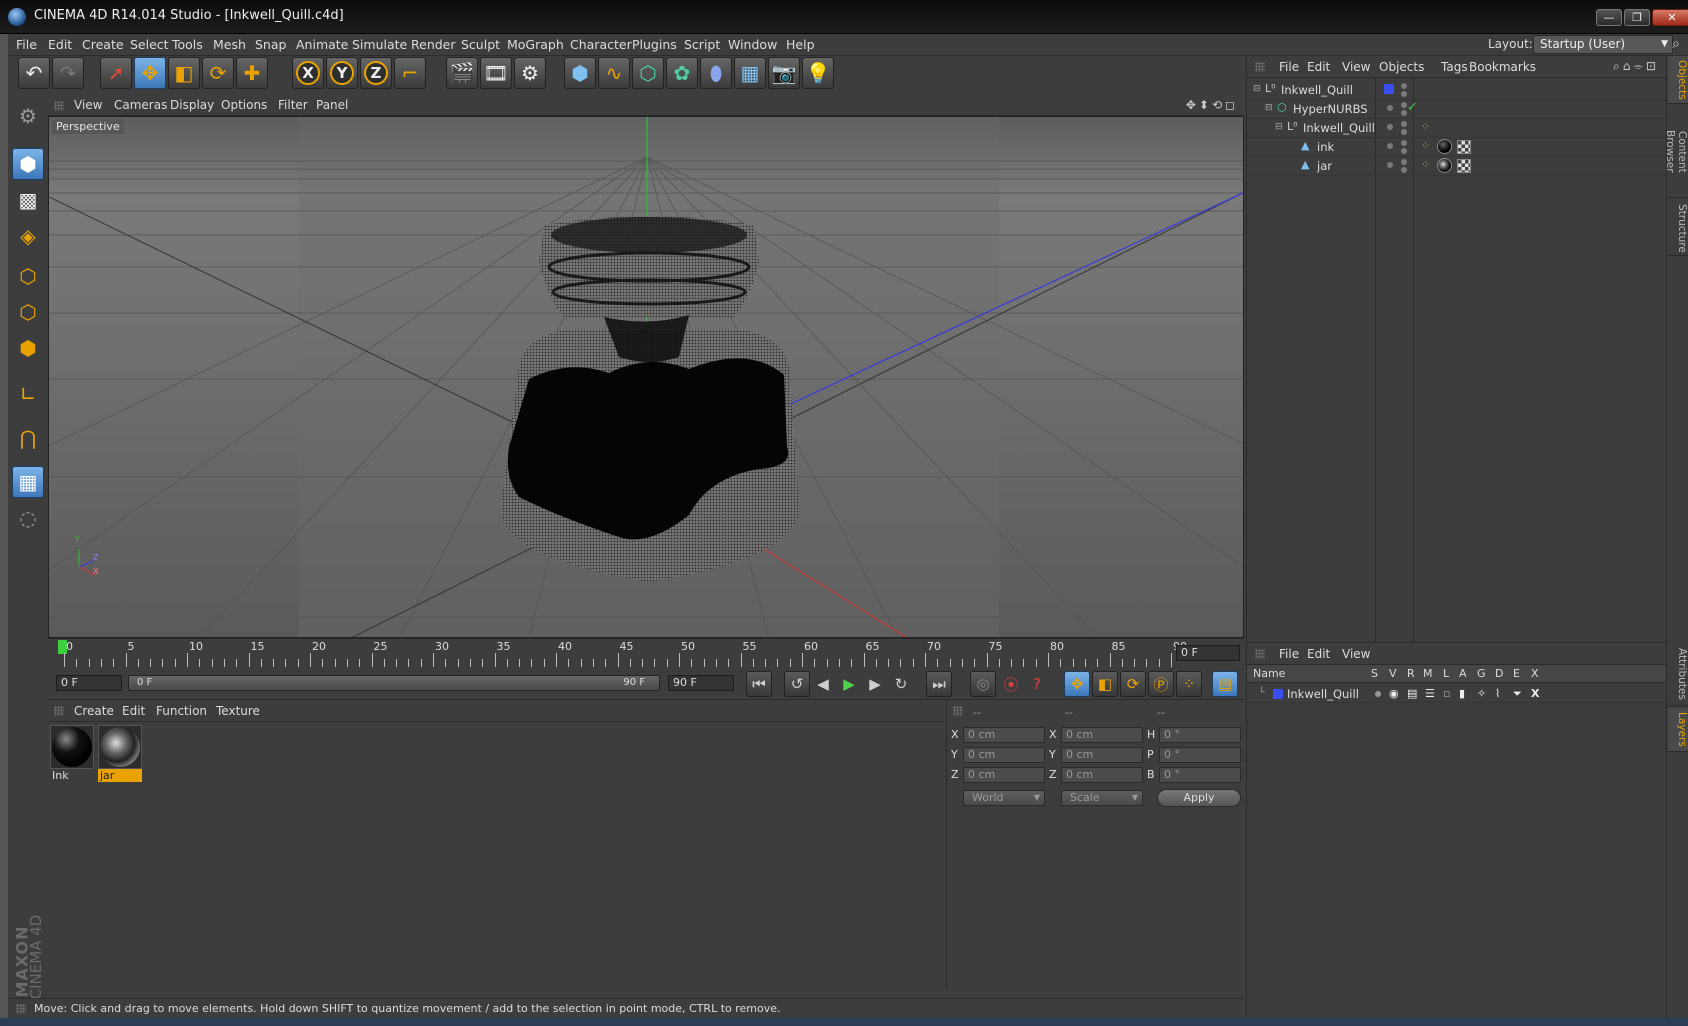  What do you see at coordinates (28, 200) in the screenshot?
I see `texture-mode-icon: ▩` at bounding box center [28, 200].